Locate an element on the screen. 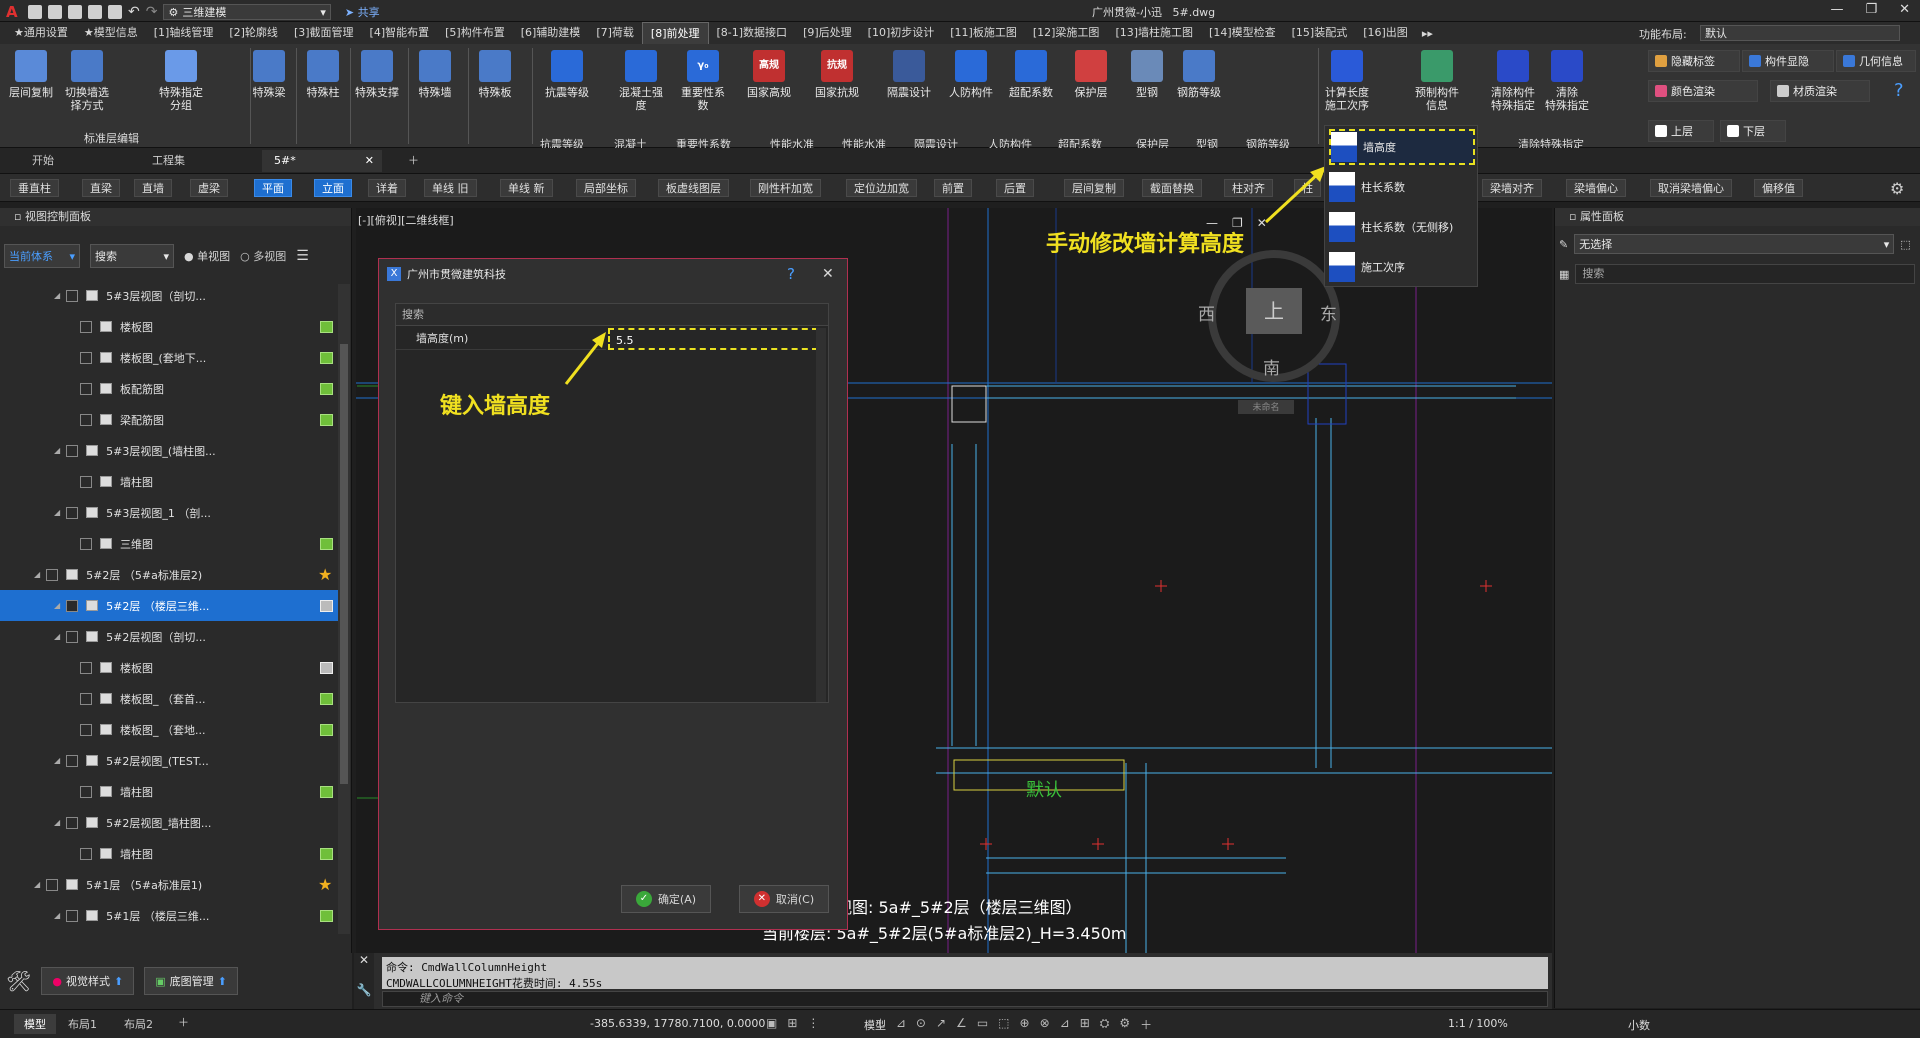  tool-button-9: 局部坐标 is located at coordinates (606, 188).